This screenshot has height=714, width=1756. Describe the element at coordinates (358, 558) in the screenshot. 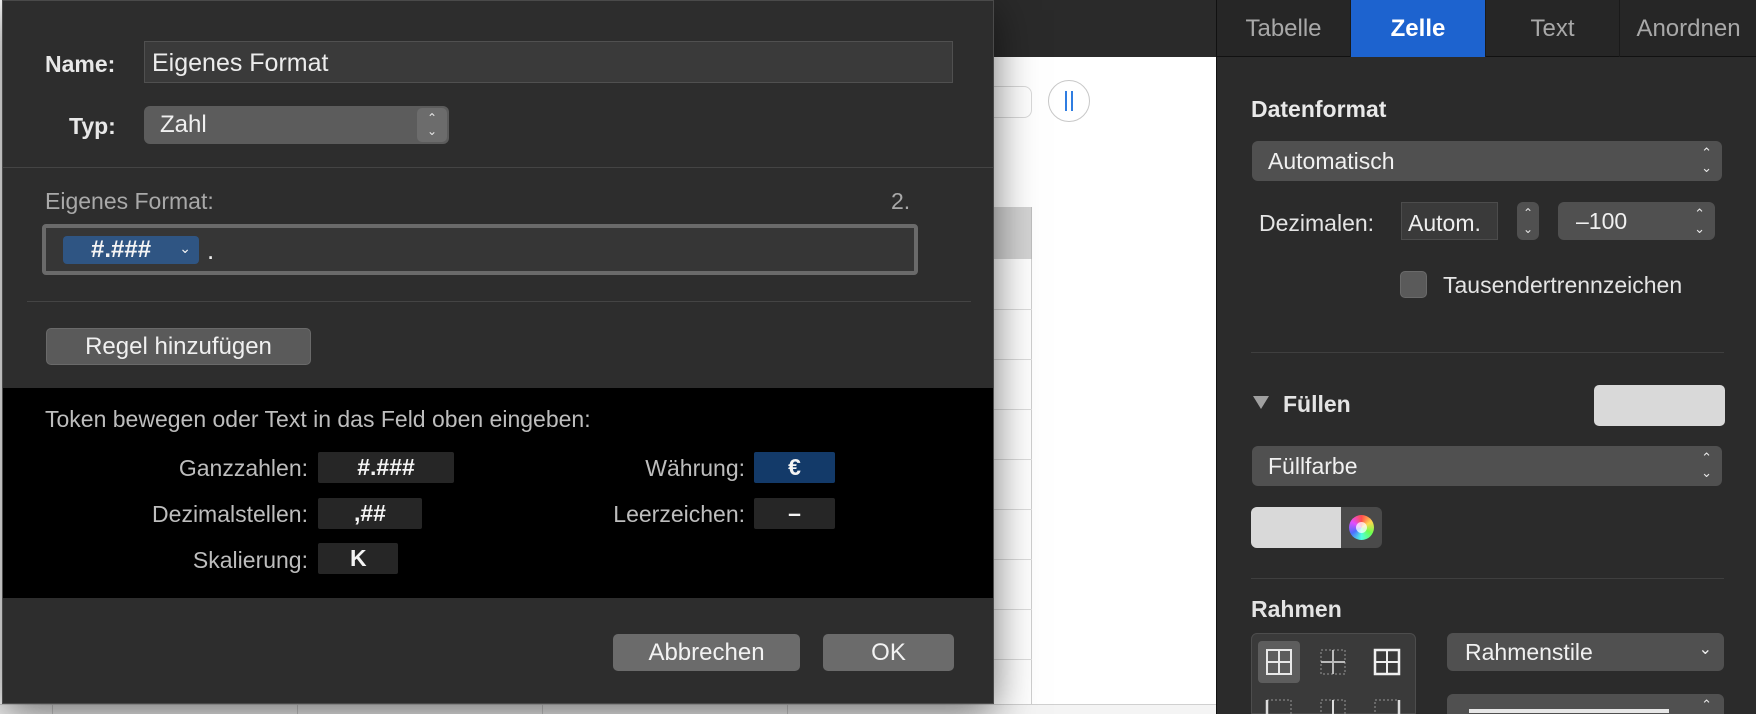

I see `scale-token: K` at that location.